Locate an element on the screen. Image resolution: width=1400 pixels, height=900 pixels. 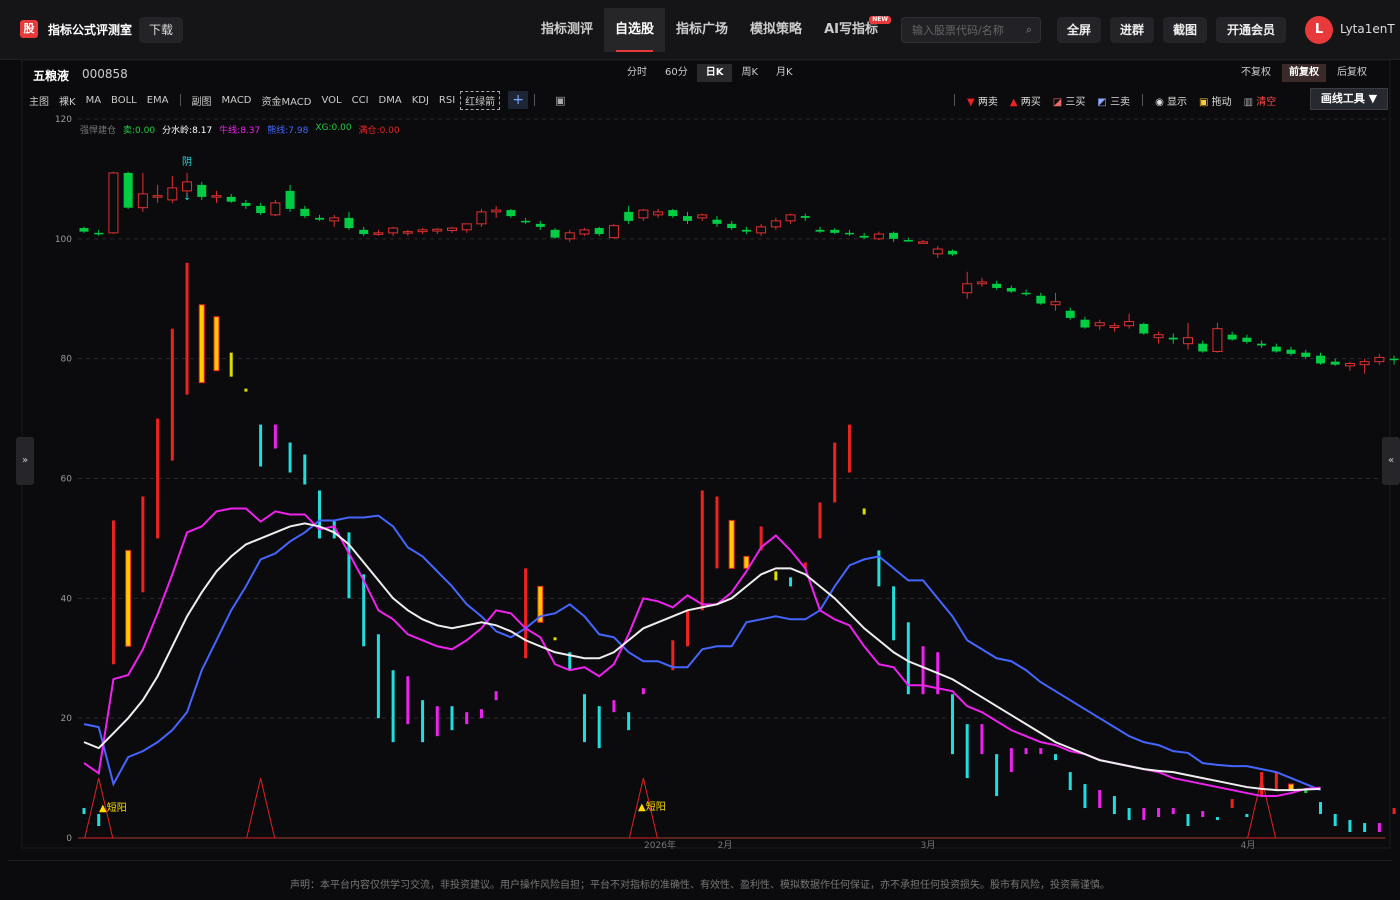
right-panel-toggle: « is located at coordinates (1391, 461).